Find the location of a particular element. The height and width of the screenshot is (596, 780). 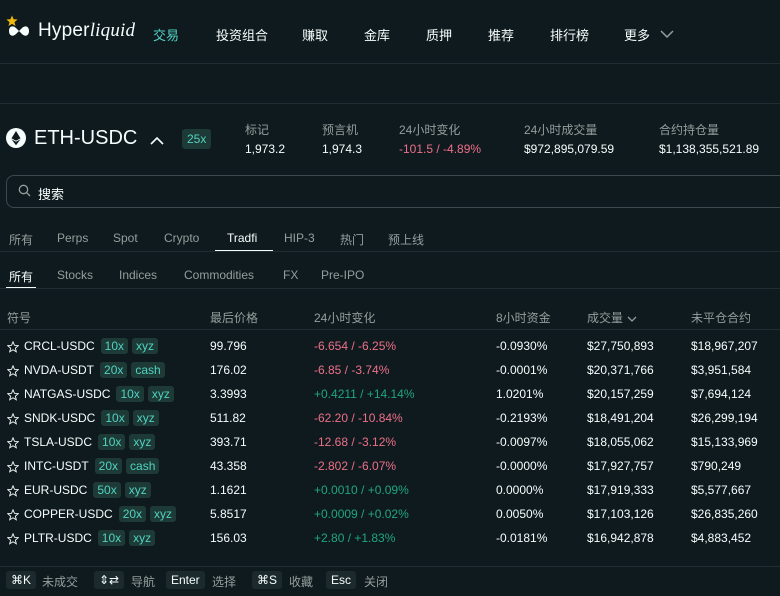

search-input is located at coordinates (393, 191).